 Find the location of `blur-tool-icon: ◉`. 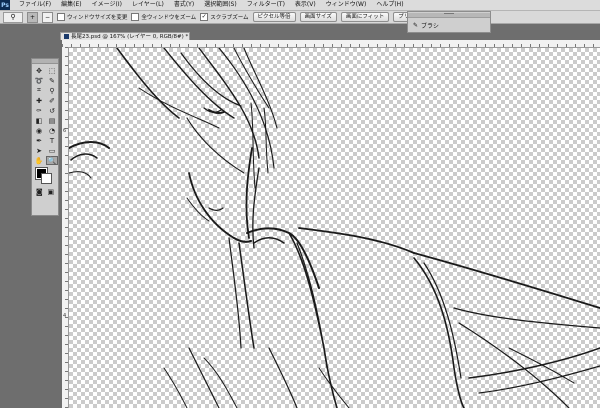

blur-tool-icon: ◉ is located at coordinates (39, 130).